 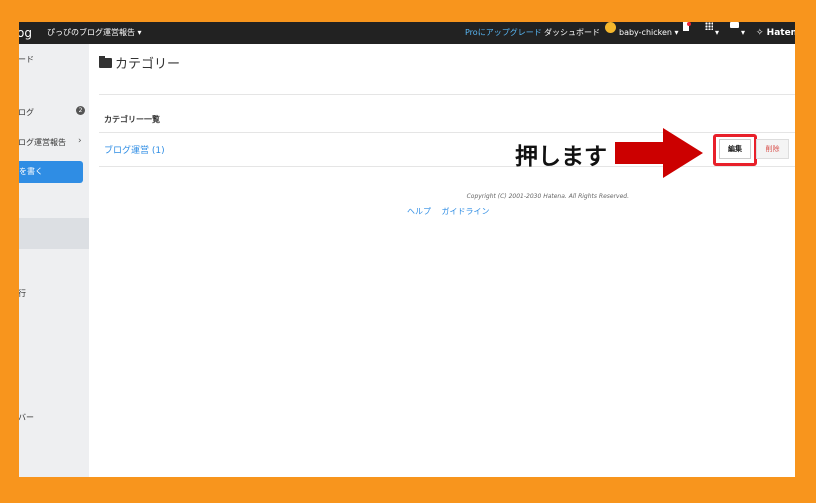 I want to click on annotation-arrow-icon, so click(x=659, y=153).